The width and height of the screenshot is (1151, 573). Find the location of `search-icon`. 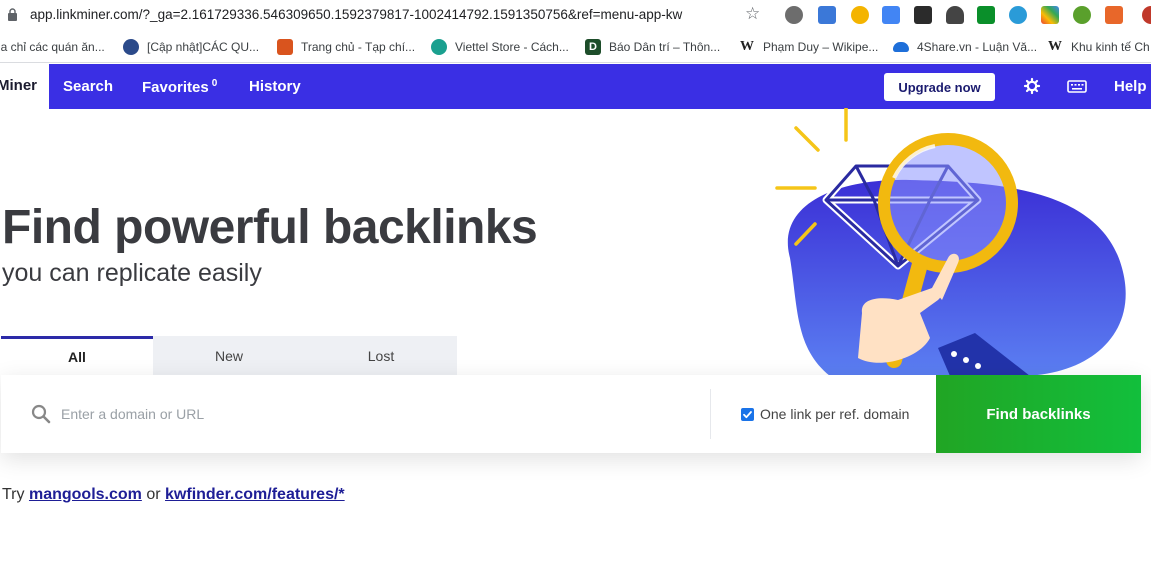

search-icon is located at coordinates (41, 414).